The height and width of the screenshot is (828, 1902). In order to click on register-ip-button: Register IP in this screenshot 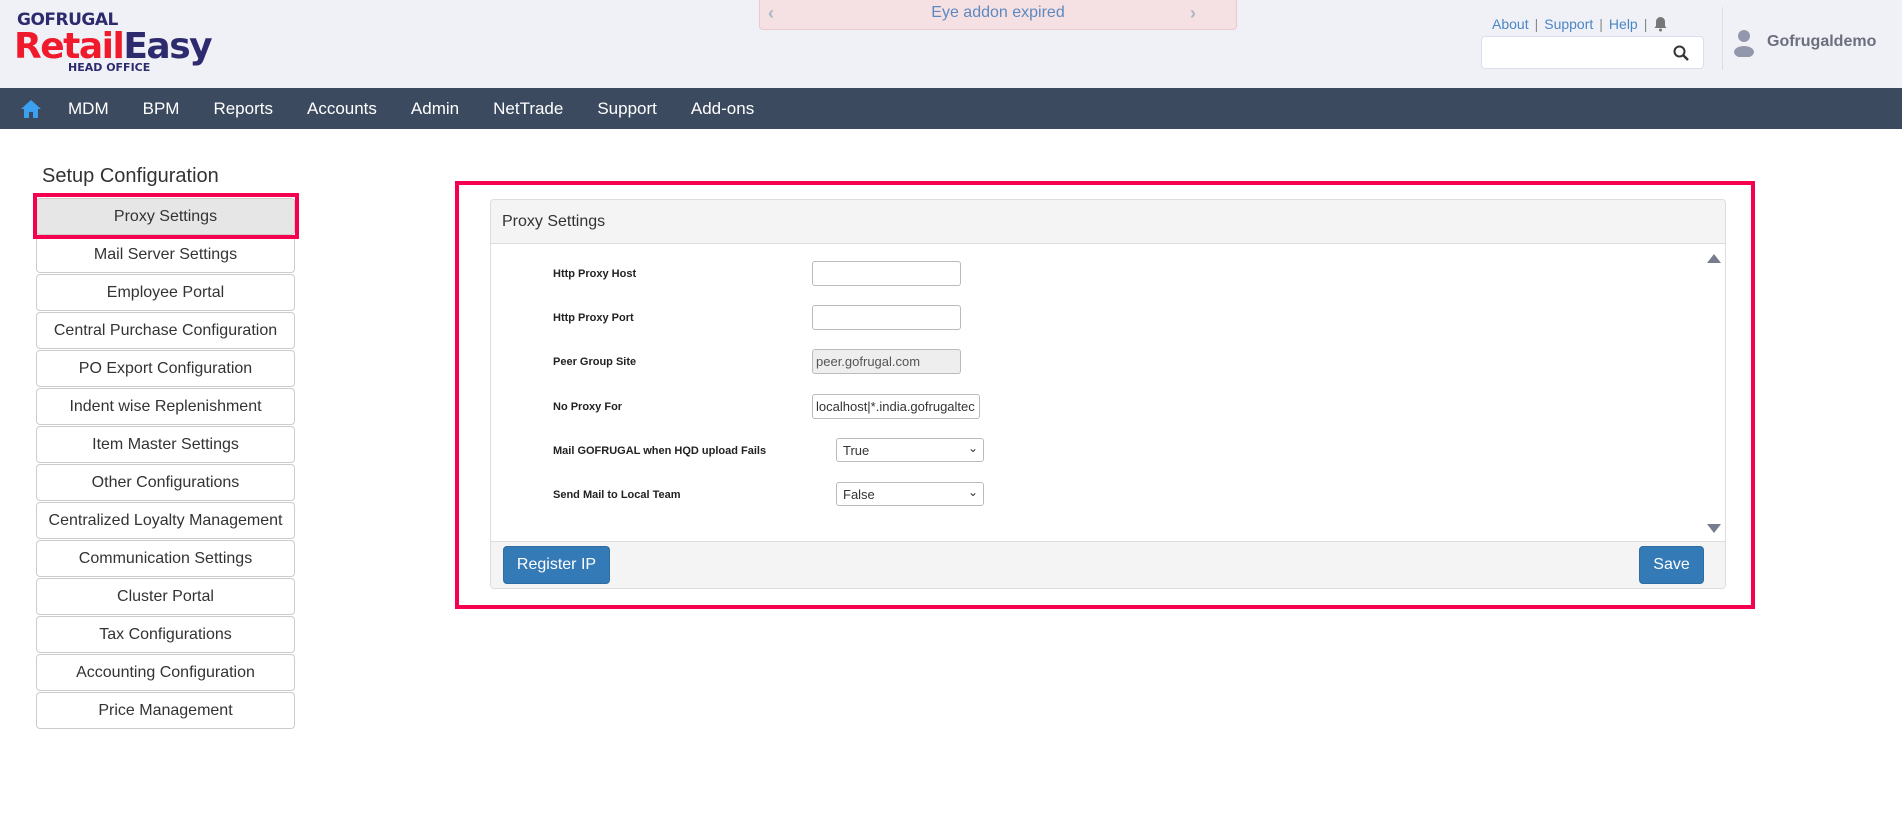, I will do `click(556, 565)`.